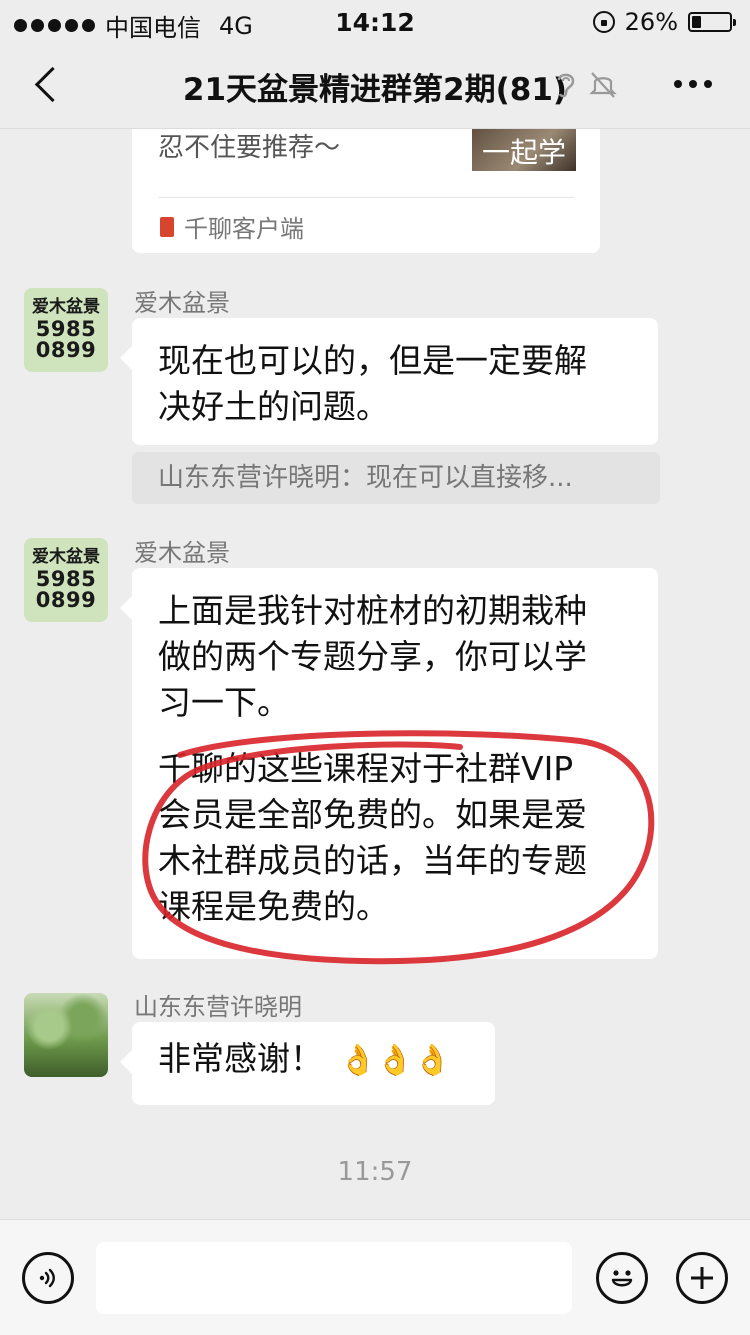 The image size is (750, 1335). Describe the element at coordinates (224, 702) in the screenshot. I see `message-line: 习一下。` at that location.